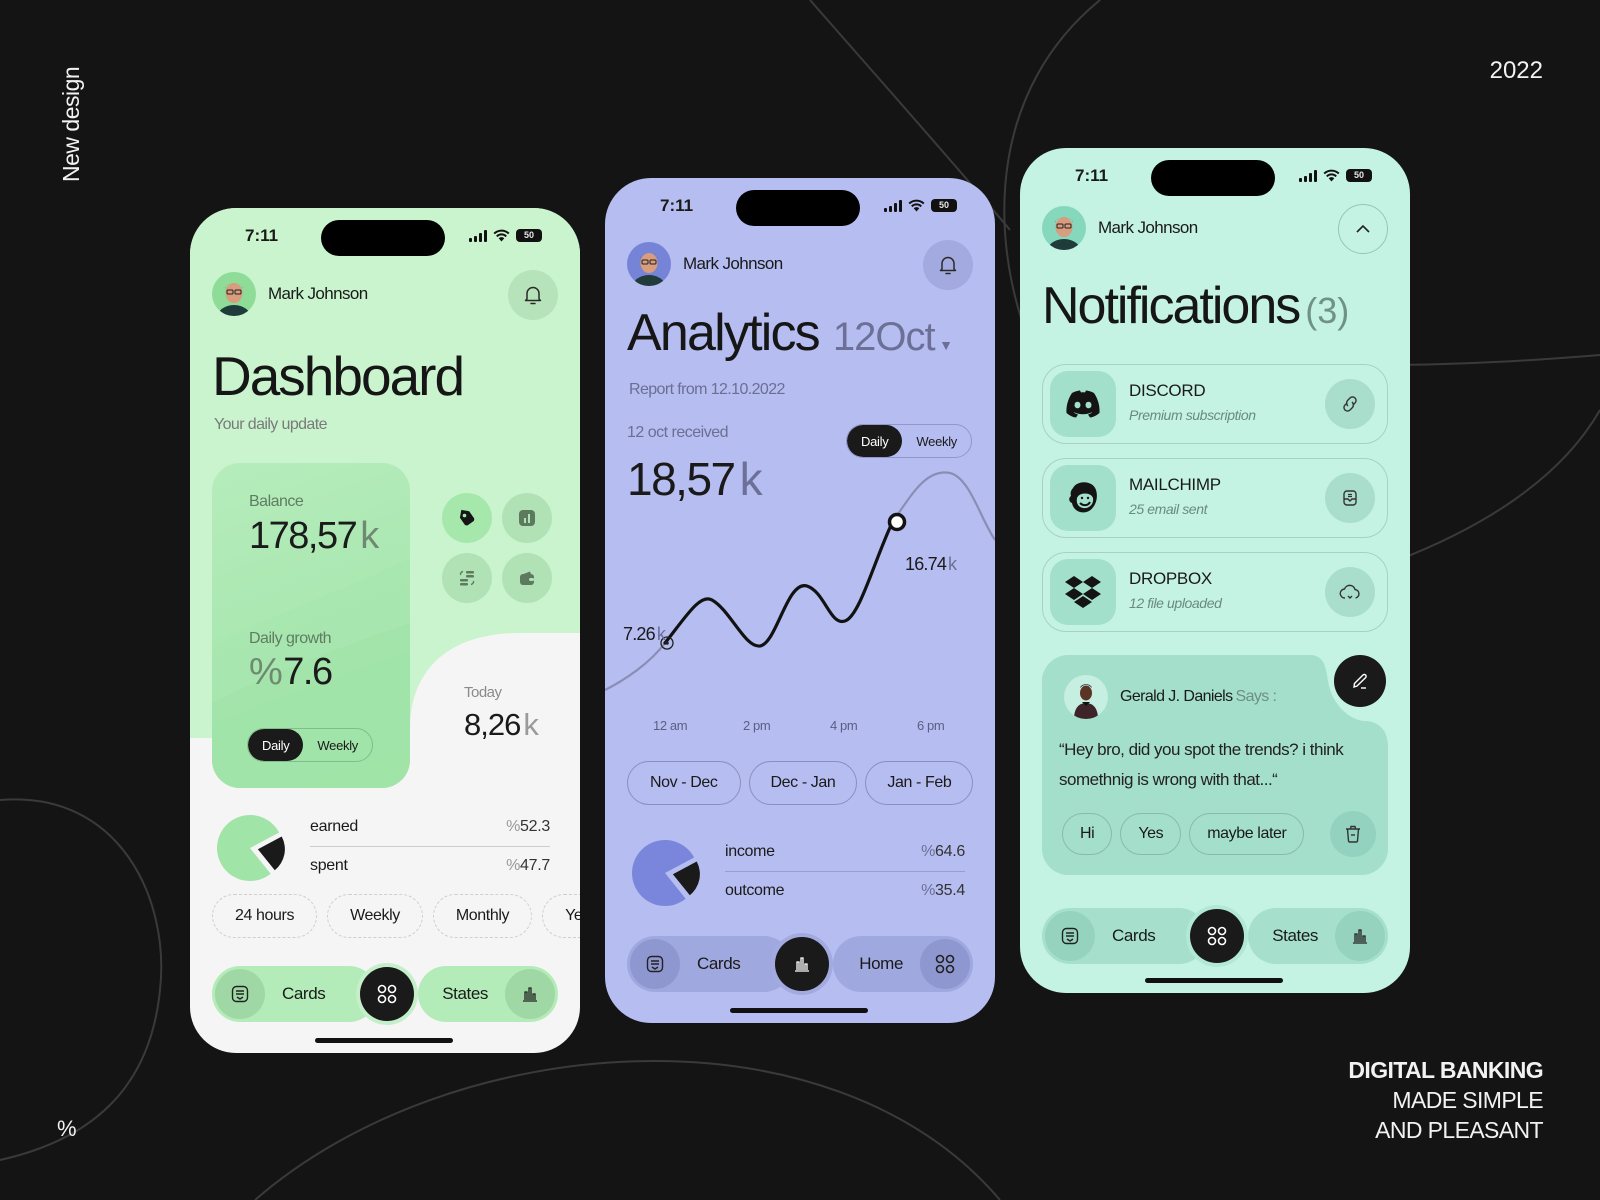 The height and width of the screenshot is (1200, 1600). What do you see at coordinates (1087, 834) in the screenshot?
I see `reply-hi: Hi` at bounding box center [1087, 834].